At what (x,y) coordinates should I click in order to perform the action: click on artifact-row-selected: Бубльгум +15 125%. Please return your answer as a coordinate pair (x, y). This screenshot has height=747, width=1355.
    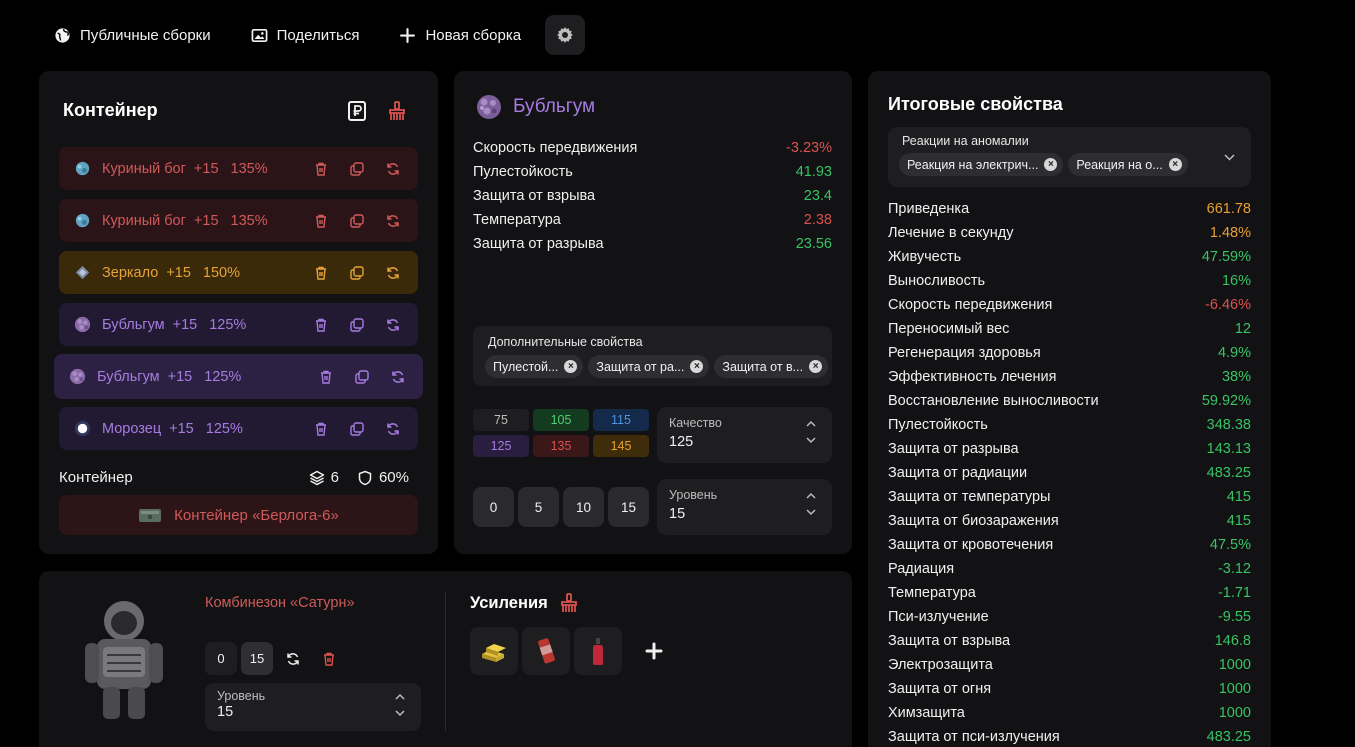
    Looking at the image, I should click on (238, 376).